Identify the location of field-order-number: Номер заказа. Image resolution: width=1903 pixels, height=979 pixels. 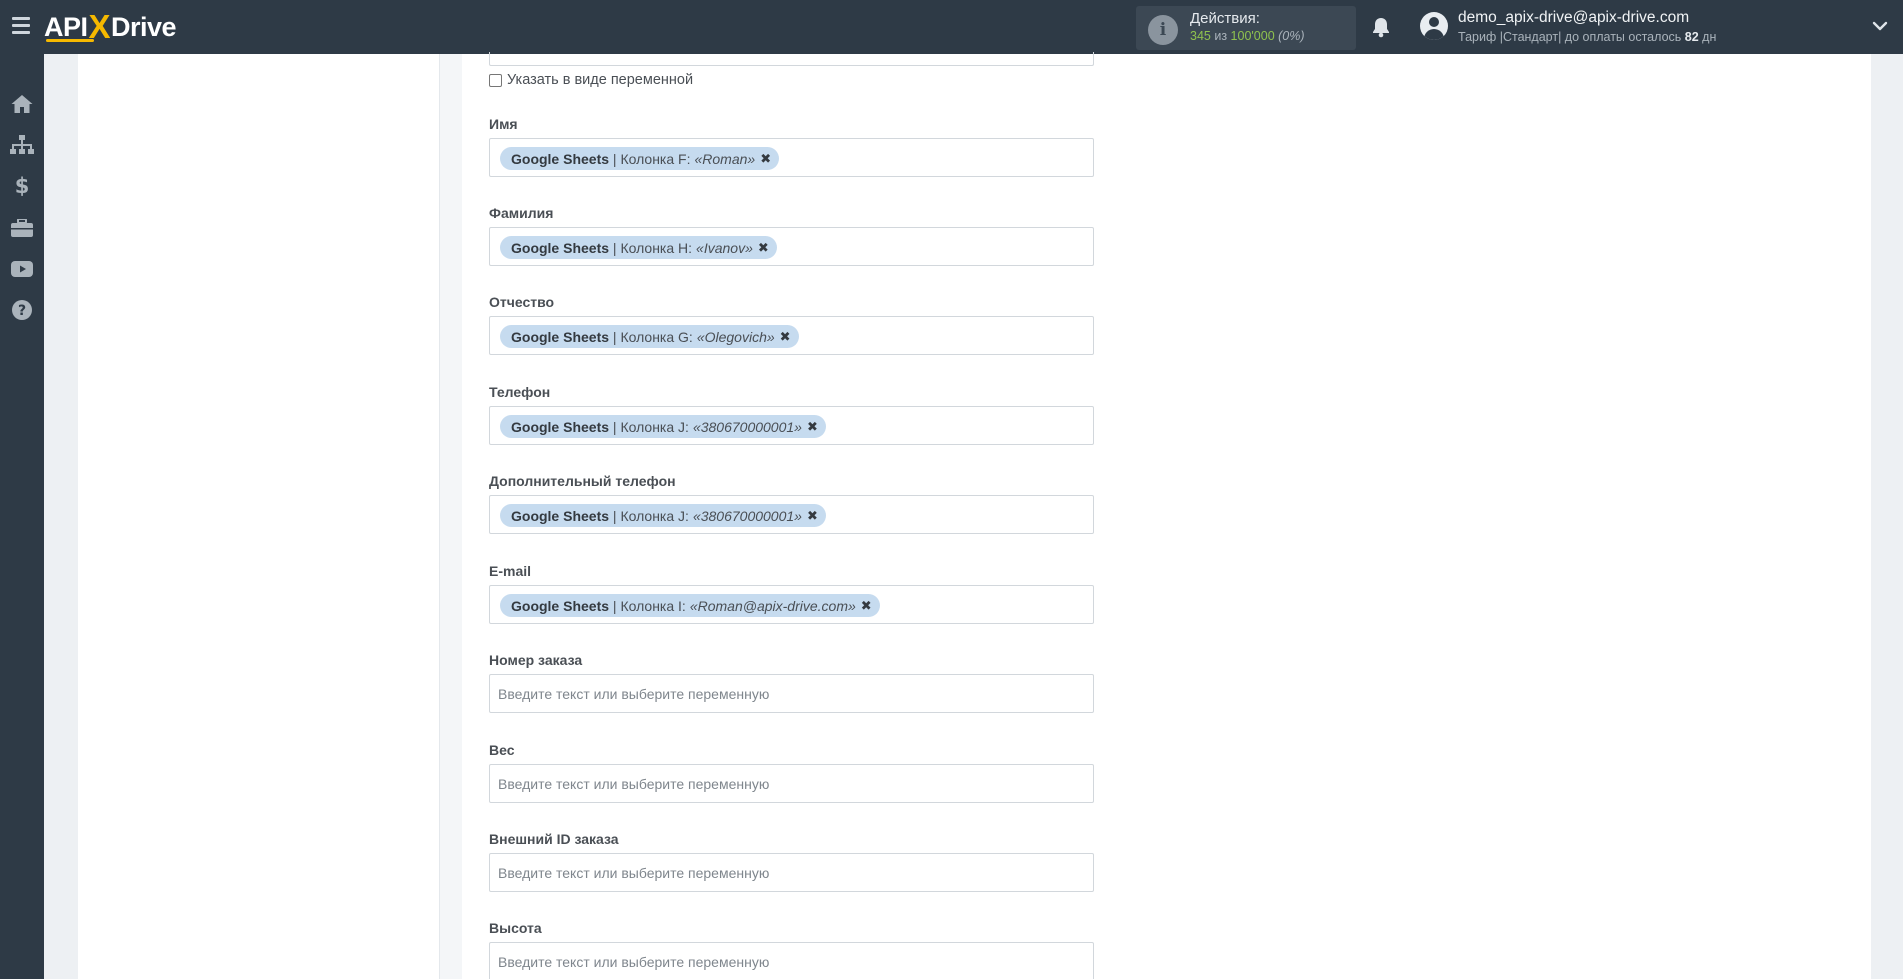
(791, 682).